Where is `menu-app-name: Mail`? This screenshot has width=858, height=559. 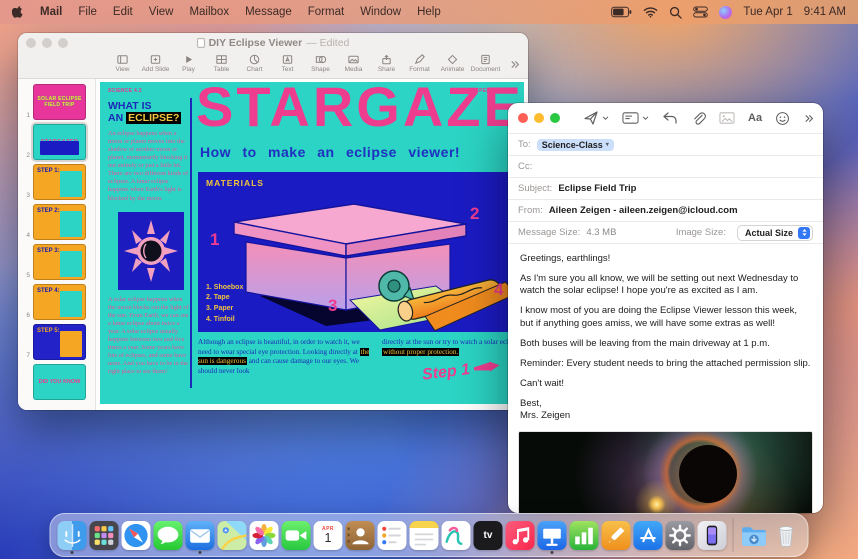 menu-app-name: Mail is located at coordinates (51, 12).